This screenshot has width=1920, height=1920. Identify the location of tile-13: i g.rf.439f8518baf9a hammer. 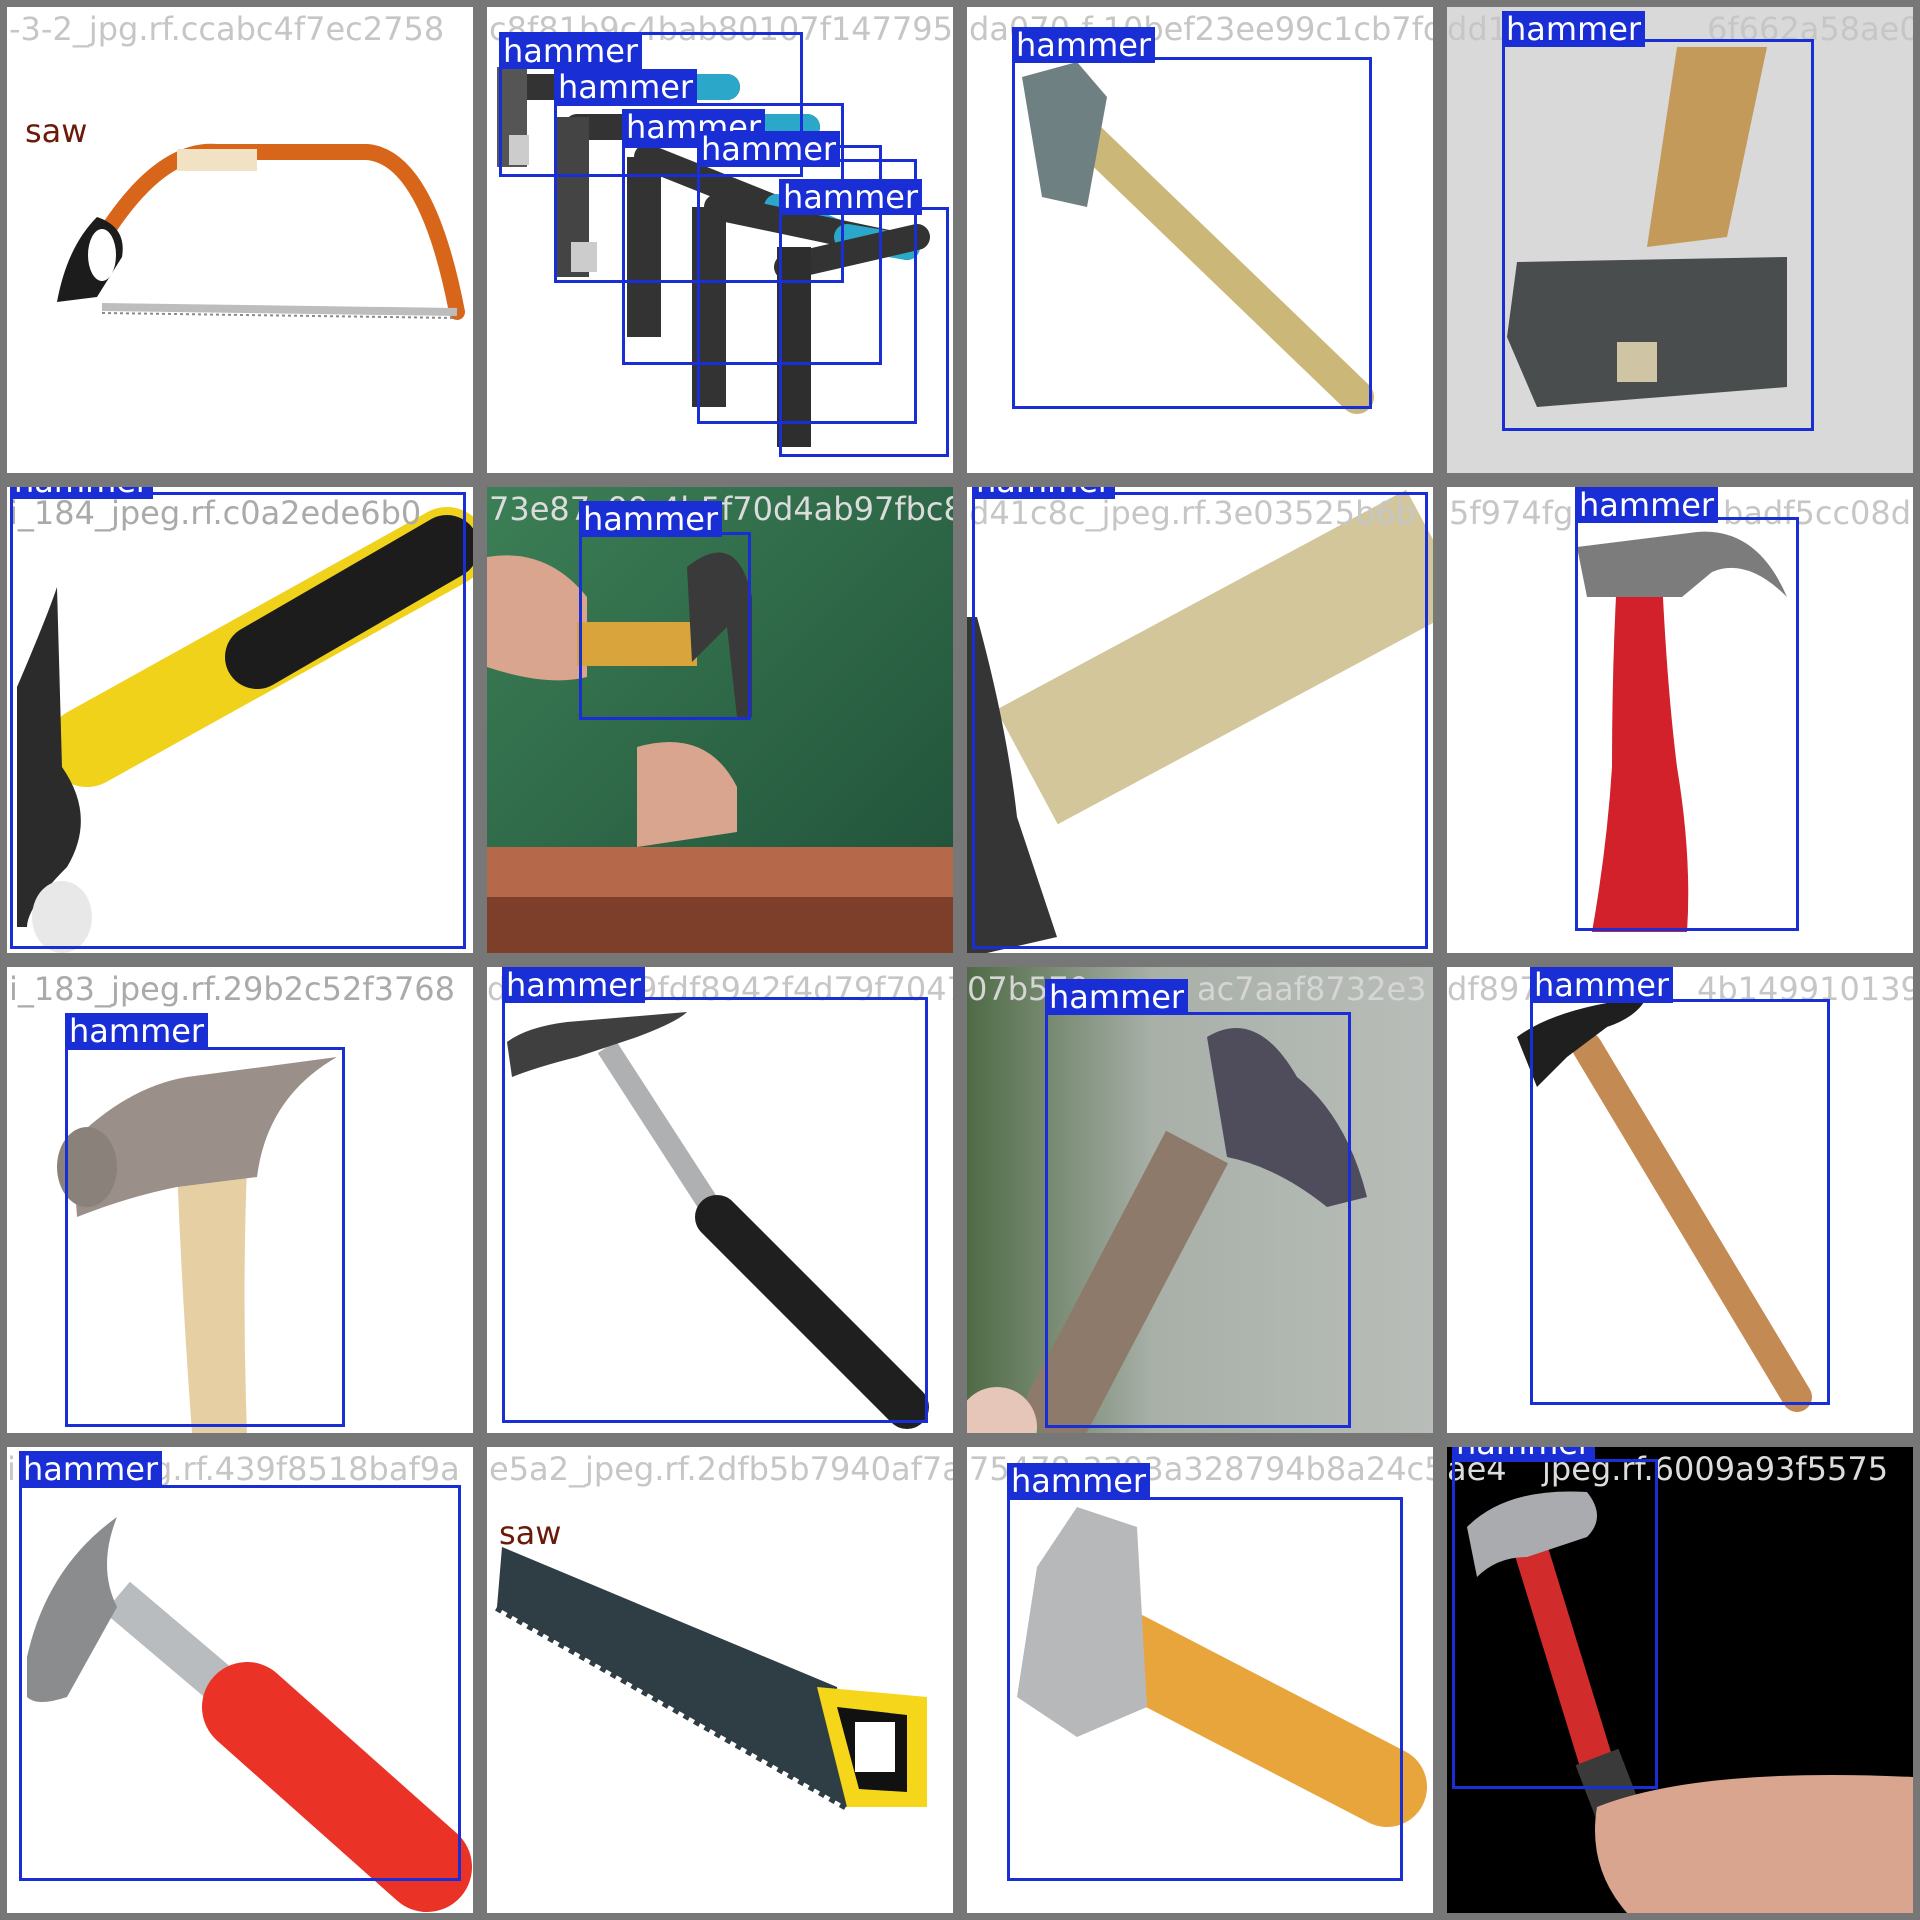
(240, 1680).